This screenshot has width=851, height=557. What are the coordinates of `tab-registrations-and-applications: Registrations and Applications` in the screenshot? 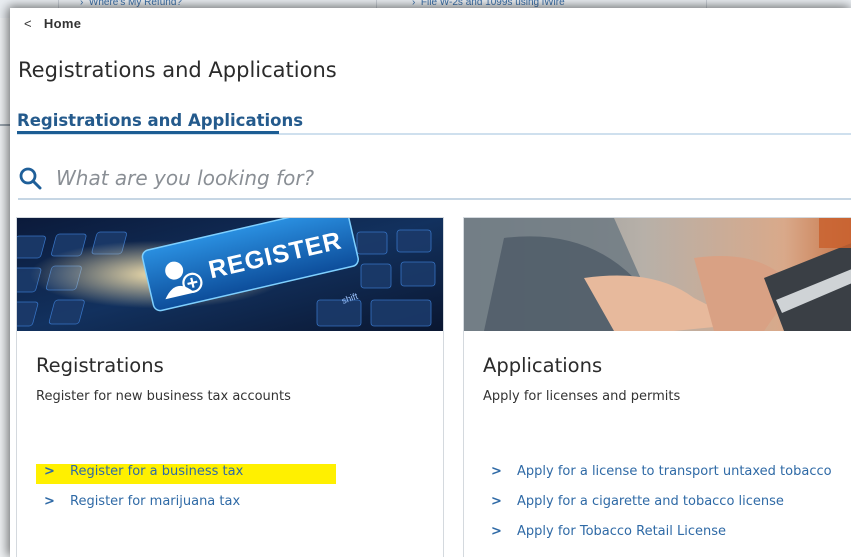 It's located at (160, 120).